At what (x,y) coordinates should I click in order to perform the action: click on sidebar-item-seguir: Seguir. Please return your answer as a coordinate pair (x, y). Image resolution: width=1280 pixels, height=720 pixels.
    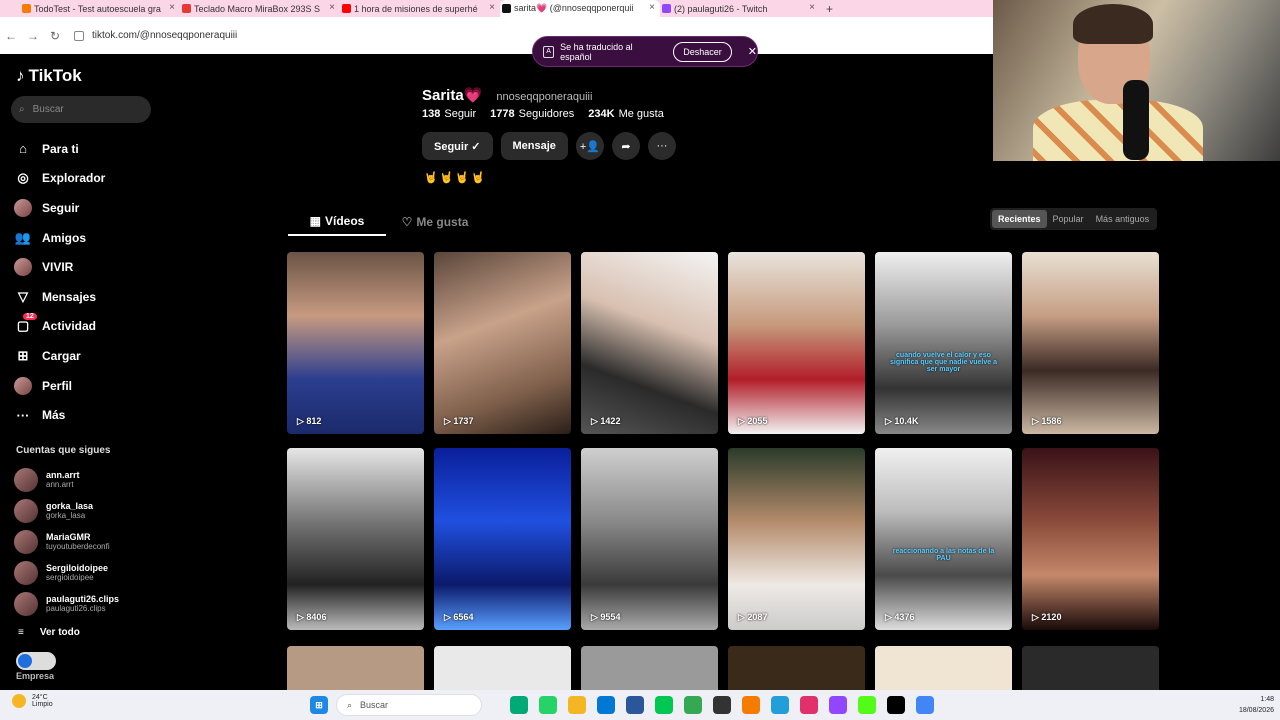
    Looking at the image, I should click on (59, 208).